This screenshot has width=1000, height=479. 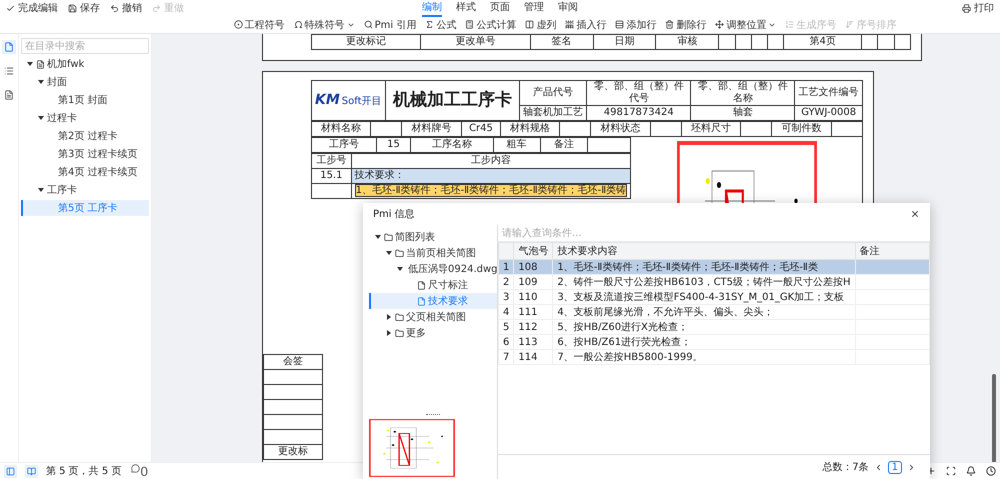 I want to click on table-row: 2 109 2、铸件一般尺寸公差按HB6103，CT5级；铸件一般尺寸公差按H, so click(x=714, y=282).